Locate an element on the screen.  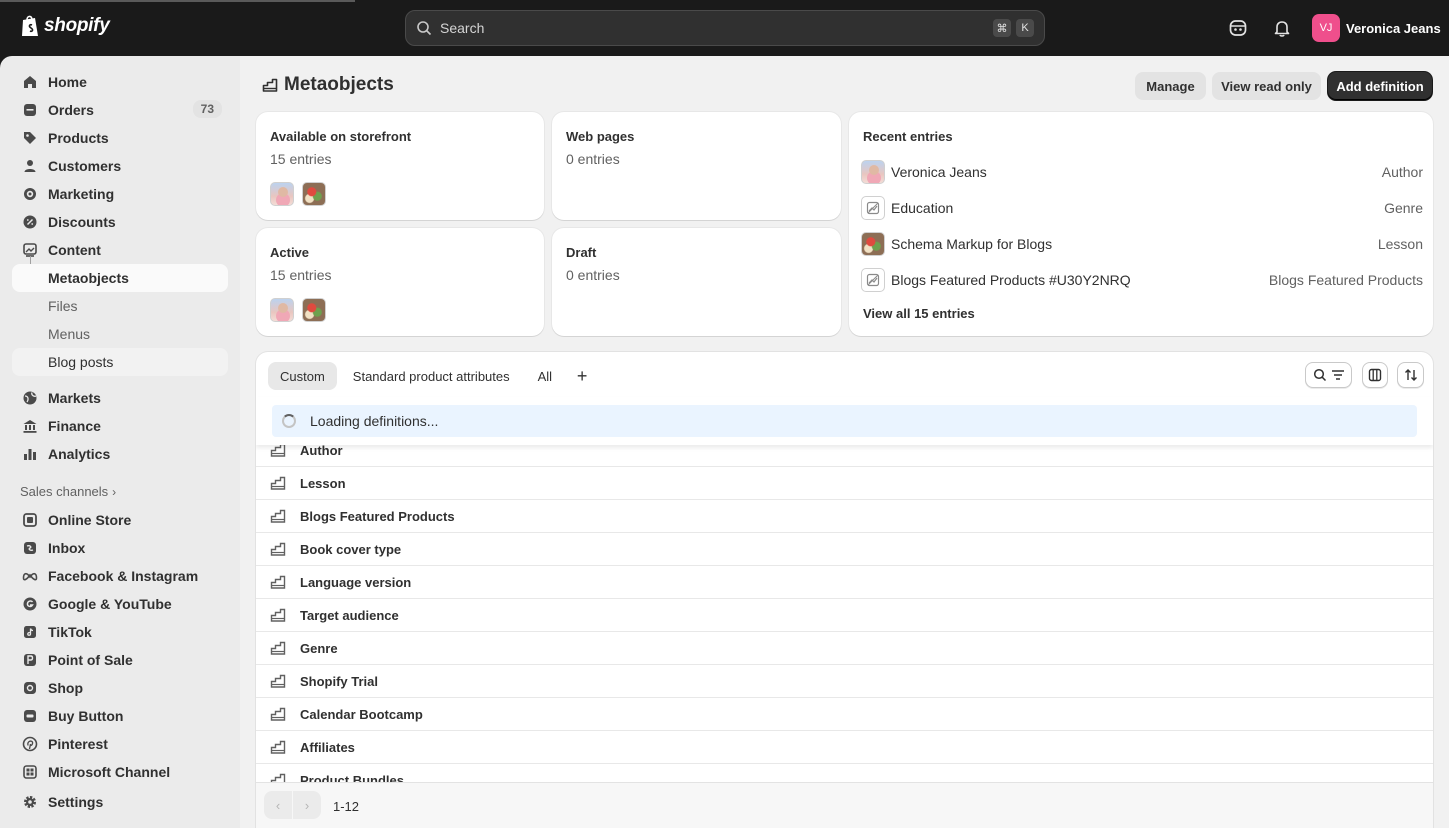
chevron-left-icon: ‹ is located at coordinates (278, 805).